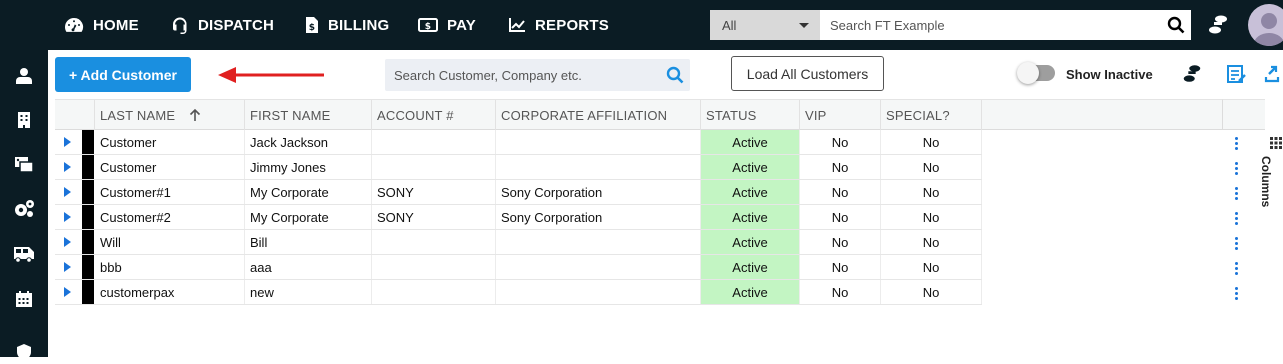 This screenshot has height=364, width=1283. Describe the element at coordinates (598, 192) in the screenshot. I see `cell-corp: Sony Corporation` at that location.